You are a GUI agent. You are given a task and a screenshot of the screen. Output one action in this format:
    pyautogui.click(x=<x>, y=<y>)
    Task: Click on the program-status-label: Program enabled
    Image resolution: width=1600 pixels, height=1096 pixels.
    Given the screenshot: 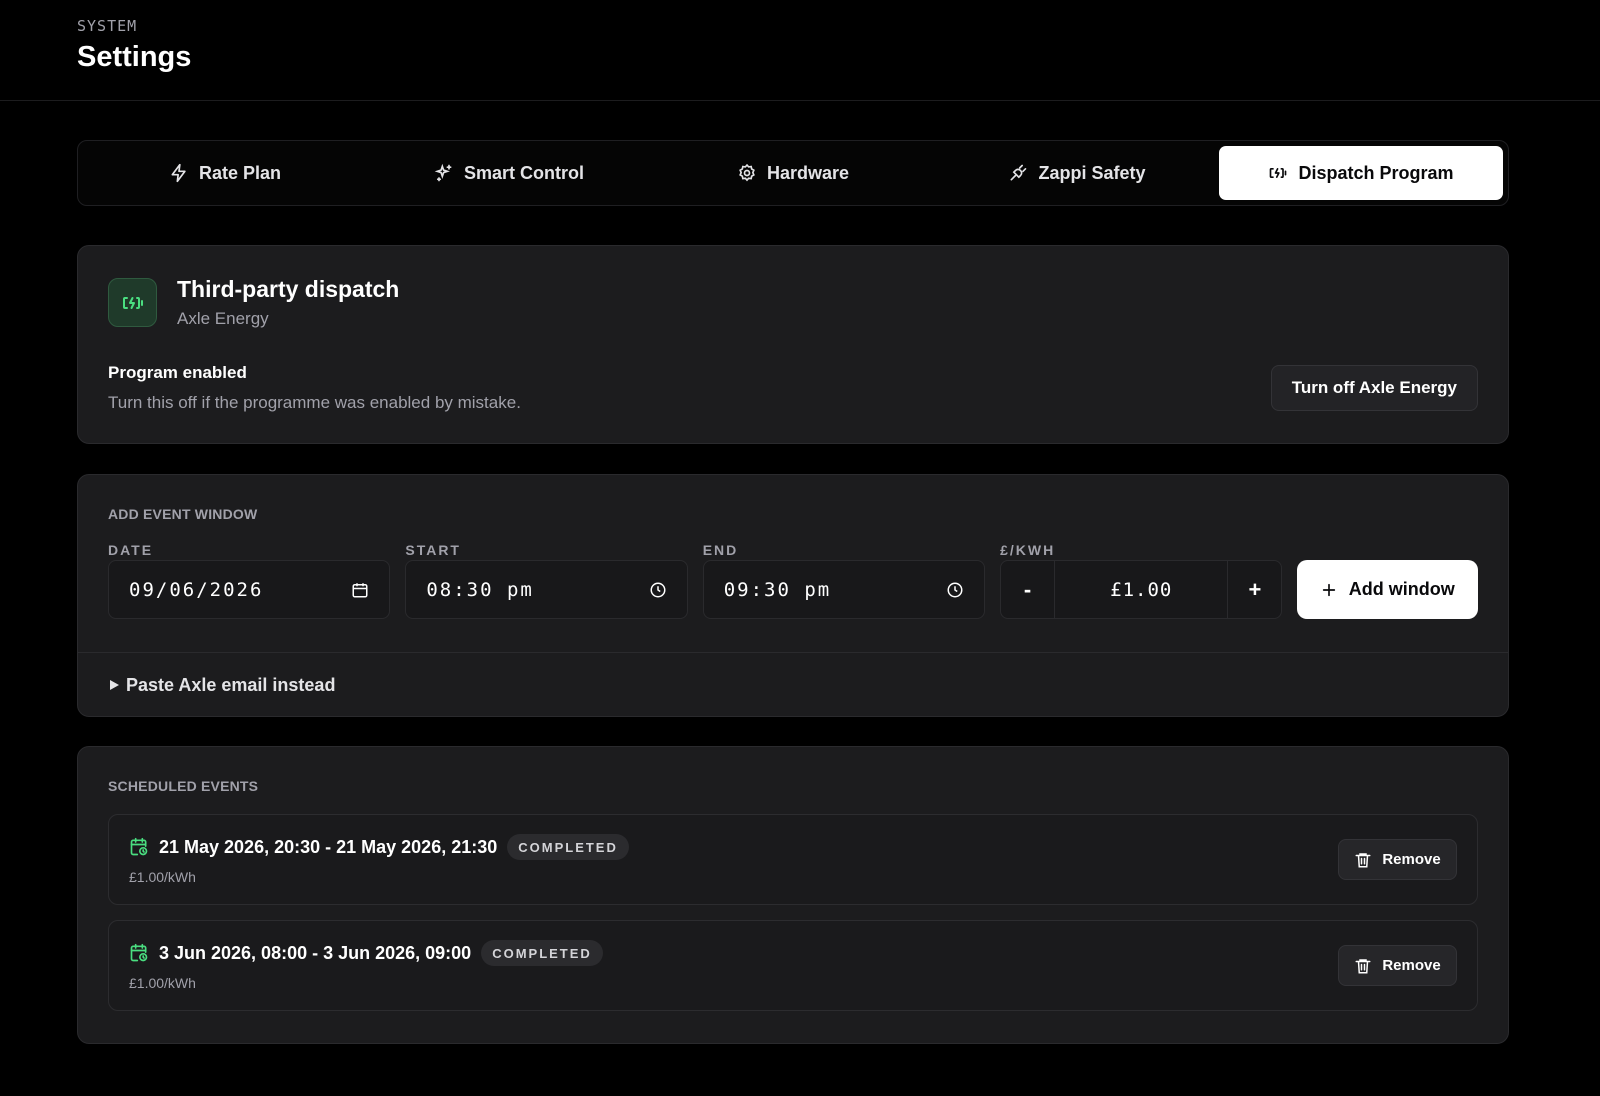 What is the action you would take?
    pyautogui.click(x=177, y=372)
    